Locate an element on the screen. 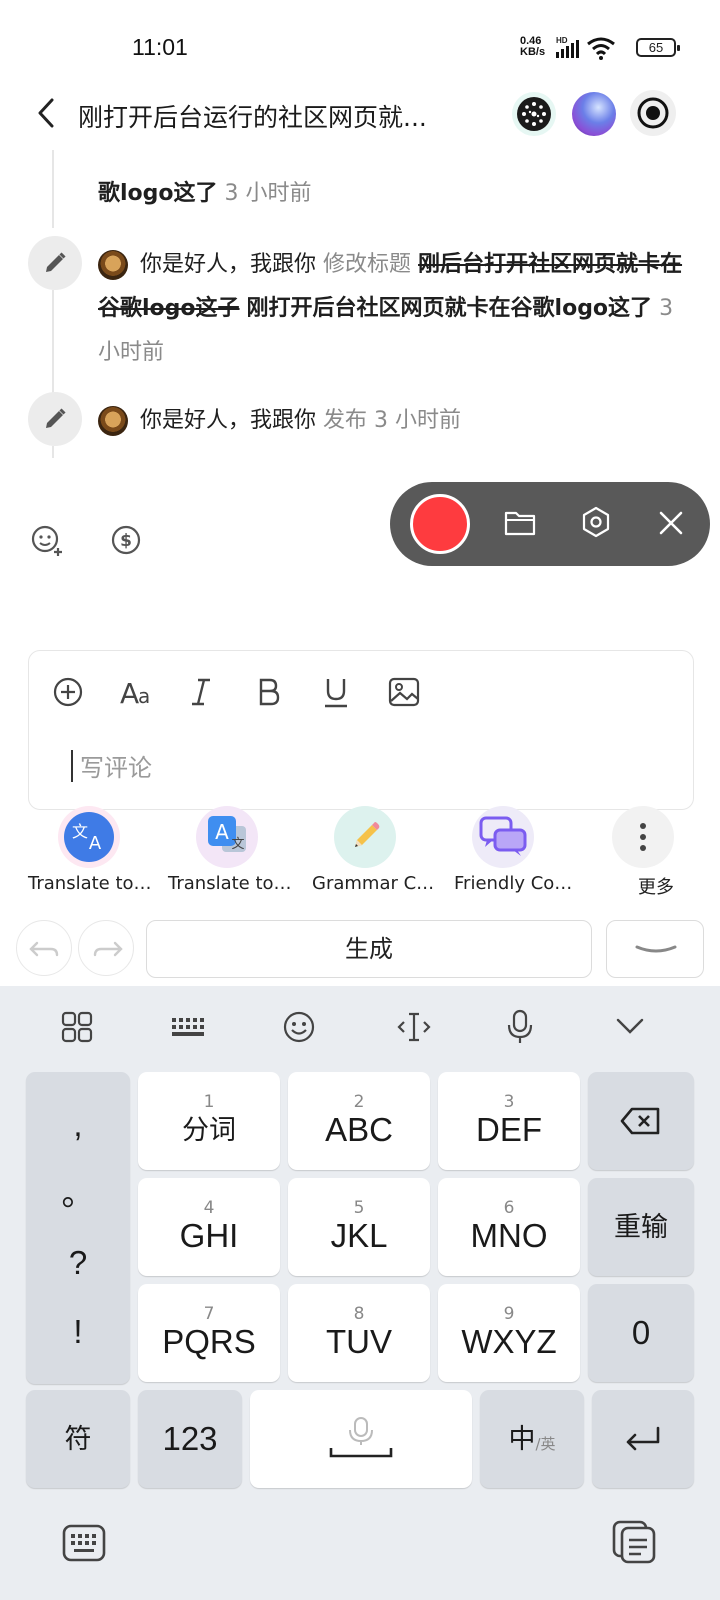 Image resolution: width=720 pixels, height=1600 pixels. language-switch-key: 中 /英 is located at coordinates (532, 1439).